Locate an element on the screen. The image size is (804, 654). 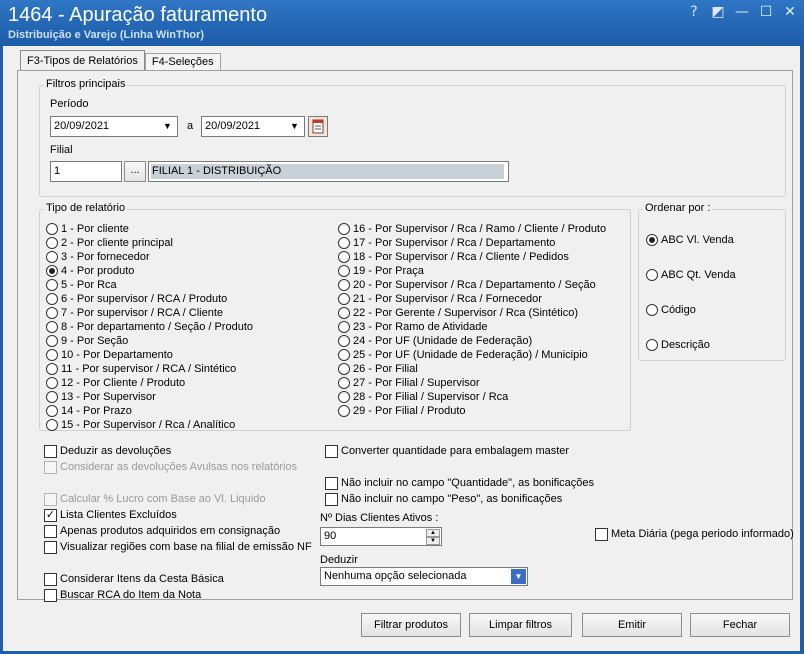
radio-option: 3 - Por fornecedor is located at coordinates (98, 257).